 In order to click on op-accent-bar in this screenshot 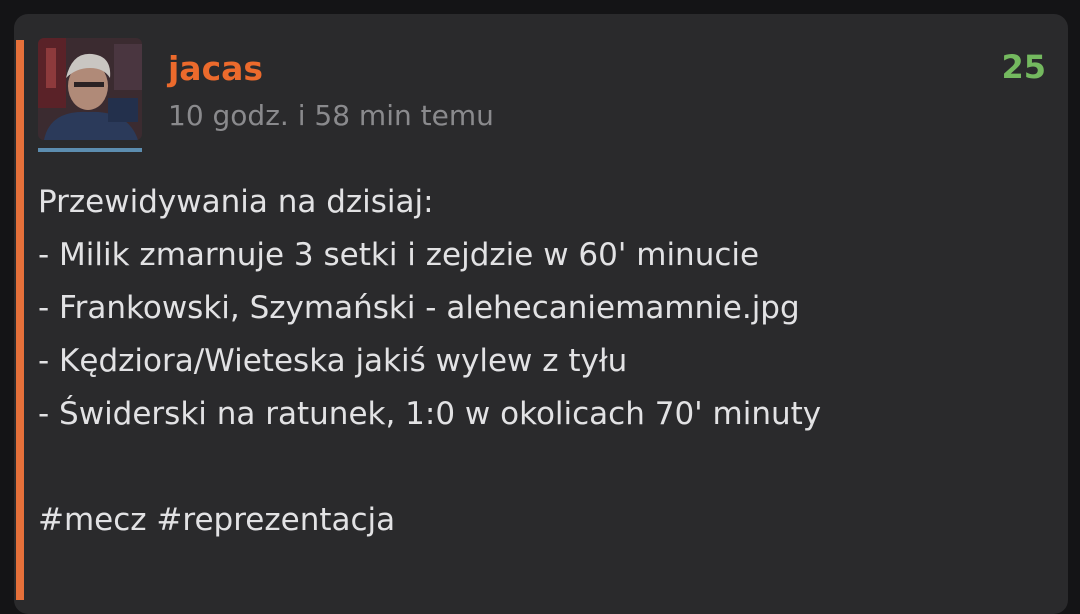, I will do `click(20, 320)`.